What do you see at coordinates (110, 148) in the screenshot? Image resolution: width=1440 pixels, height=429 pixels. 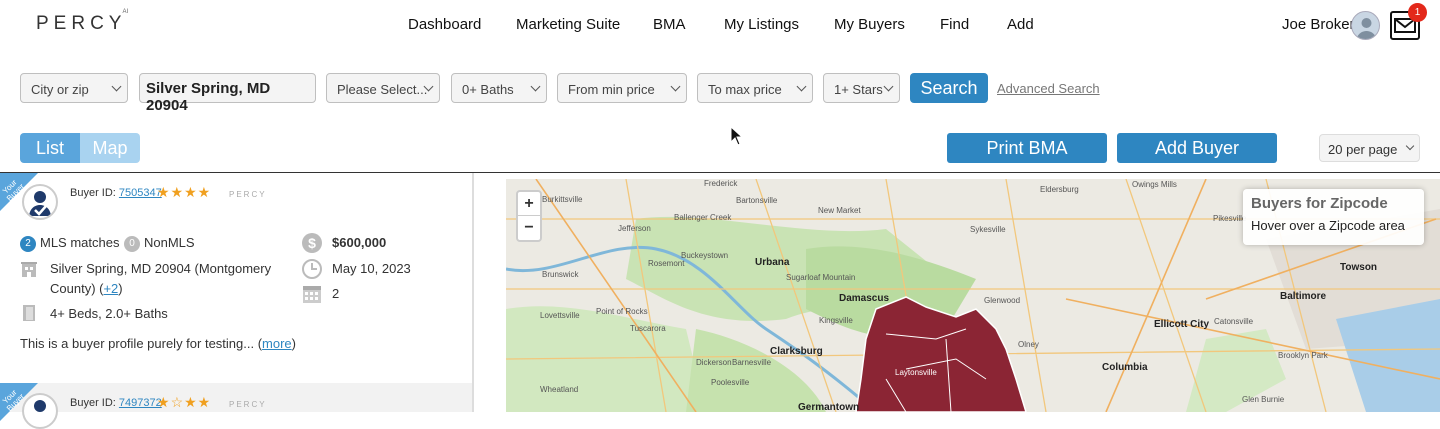 I see `tab-map: Map` at bounding box center [110, 148].